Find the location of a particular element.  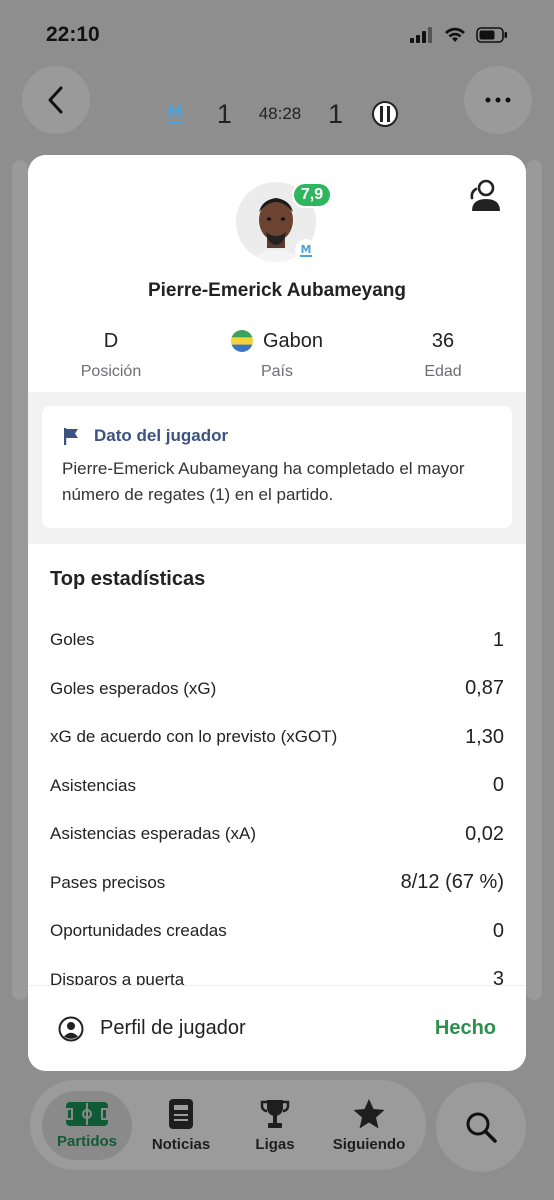

search-button is located at coordinates (481, 1127).